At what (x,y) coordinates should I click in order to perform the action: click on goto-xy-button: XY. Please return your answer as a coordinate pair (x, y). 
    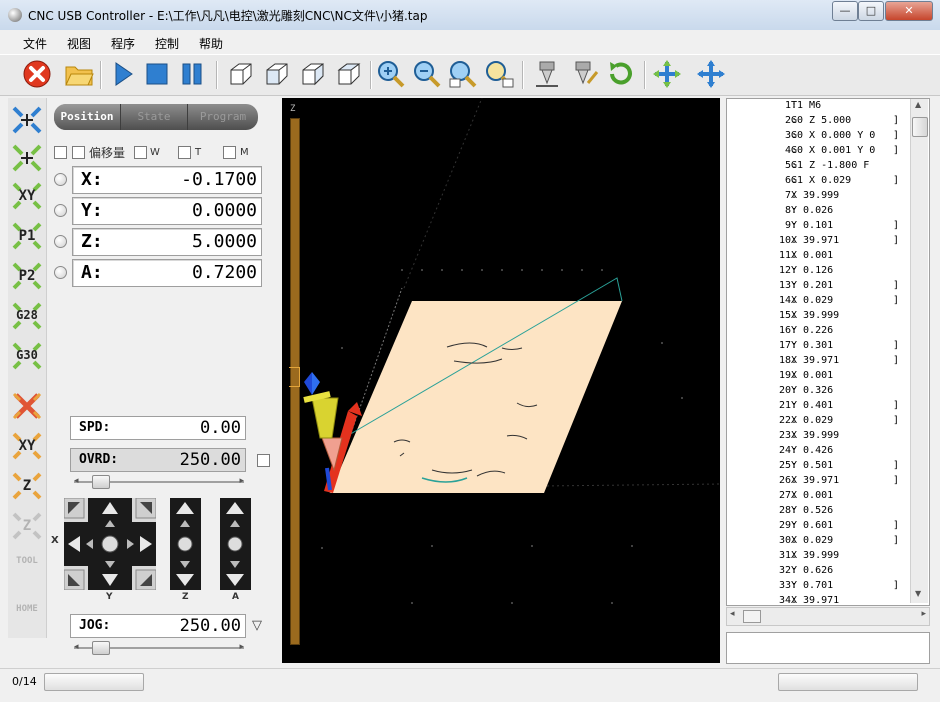
    Looking at the image, I should click on (27, 446).